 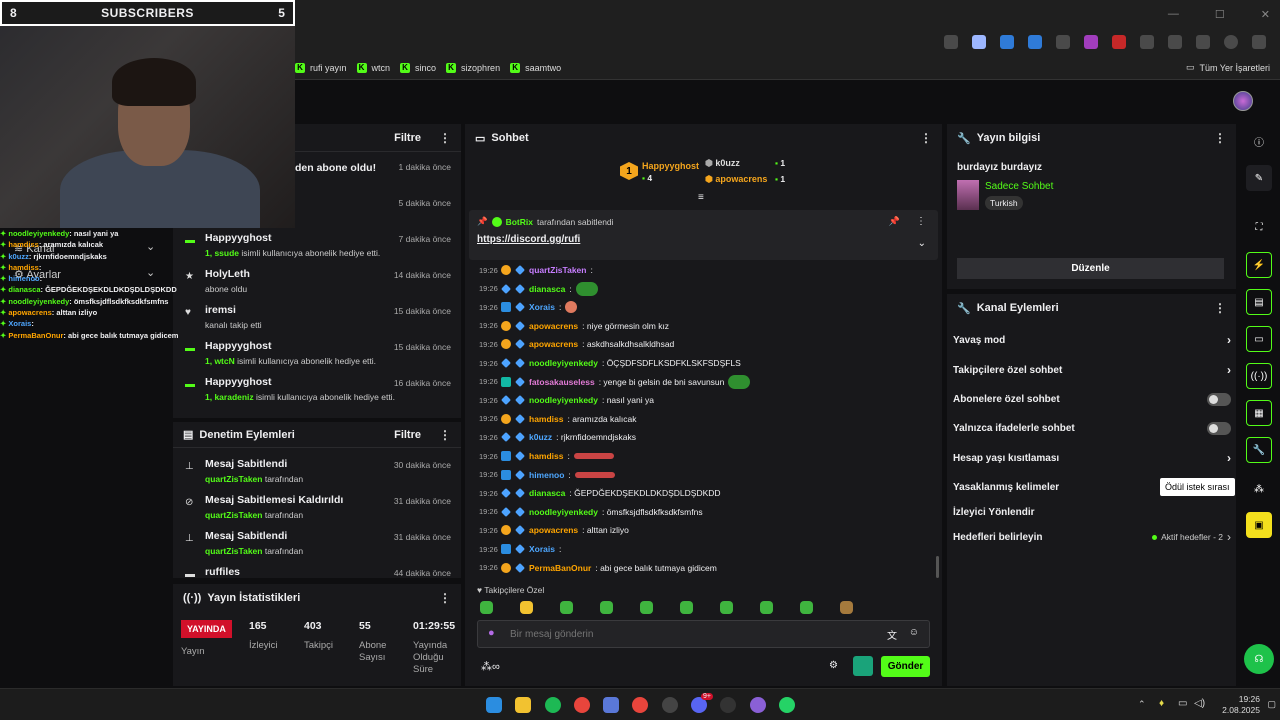 I want to click on volume-icon: ◁), so click(x=1199, y=703).